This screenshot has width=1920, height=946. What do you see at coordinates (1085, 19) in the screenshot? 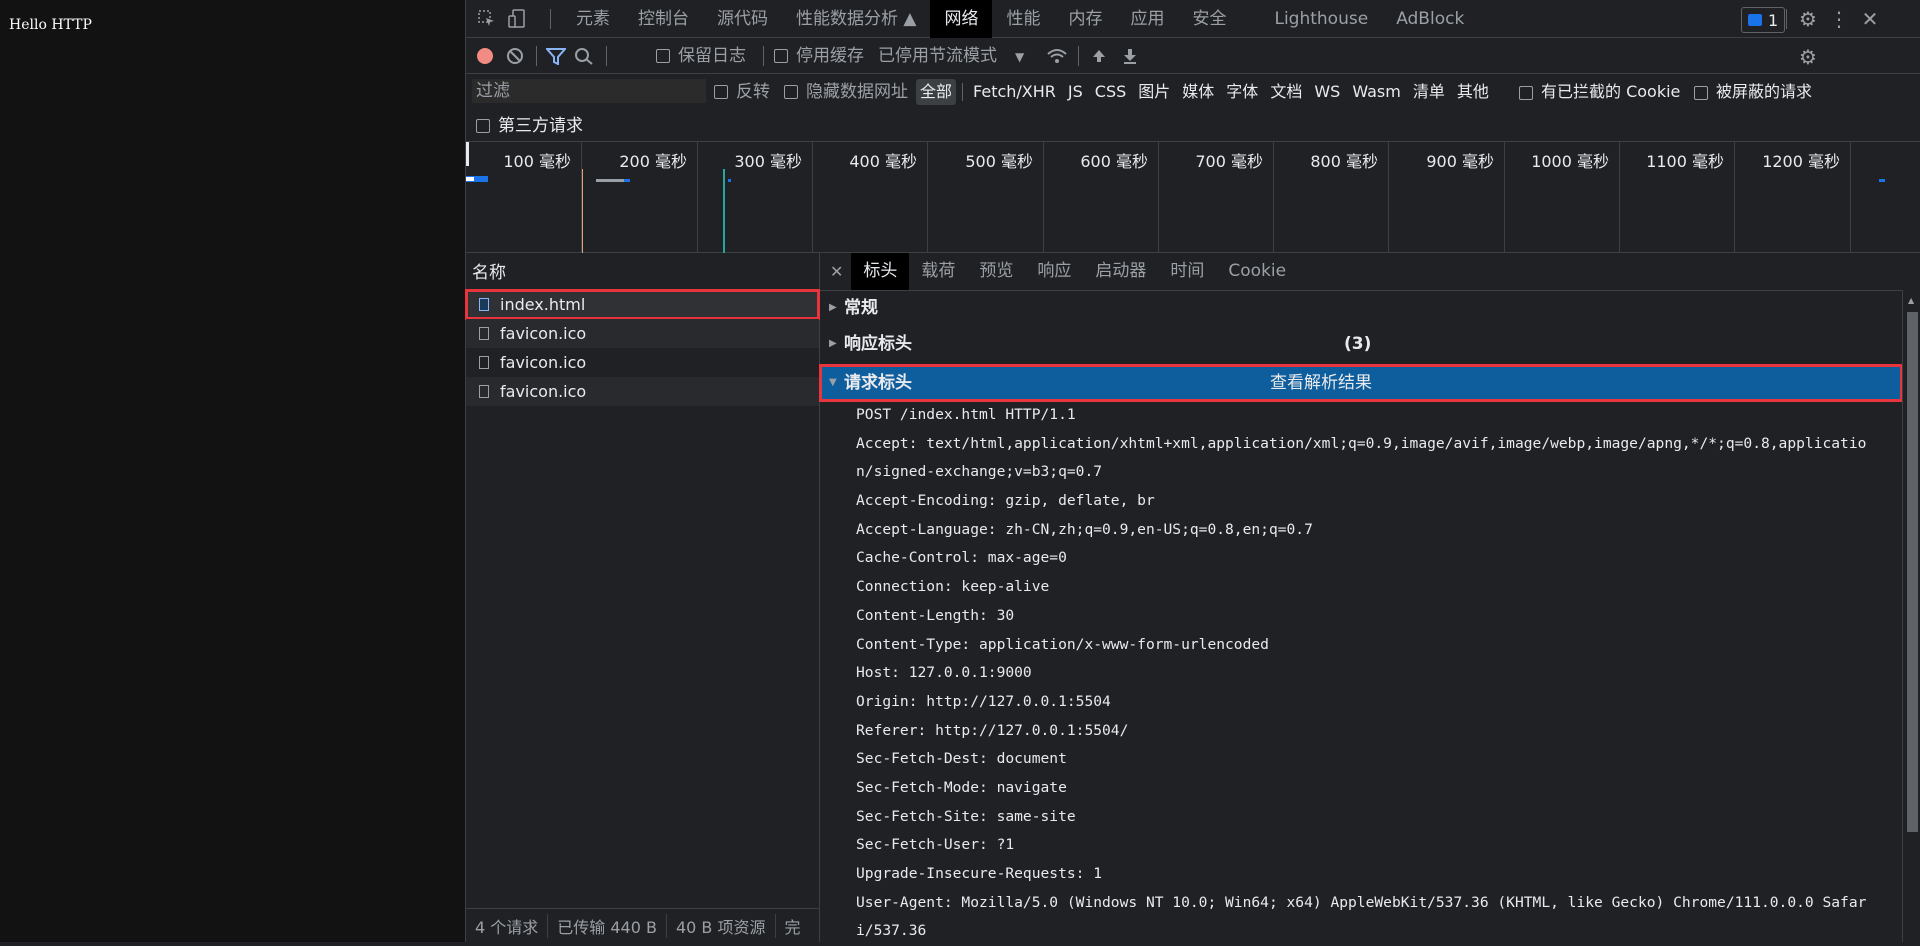
I see `tab-memory: 内存` at bounding box center [1085, 19].